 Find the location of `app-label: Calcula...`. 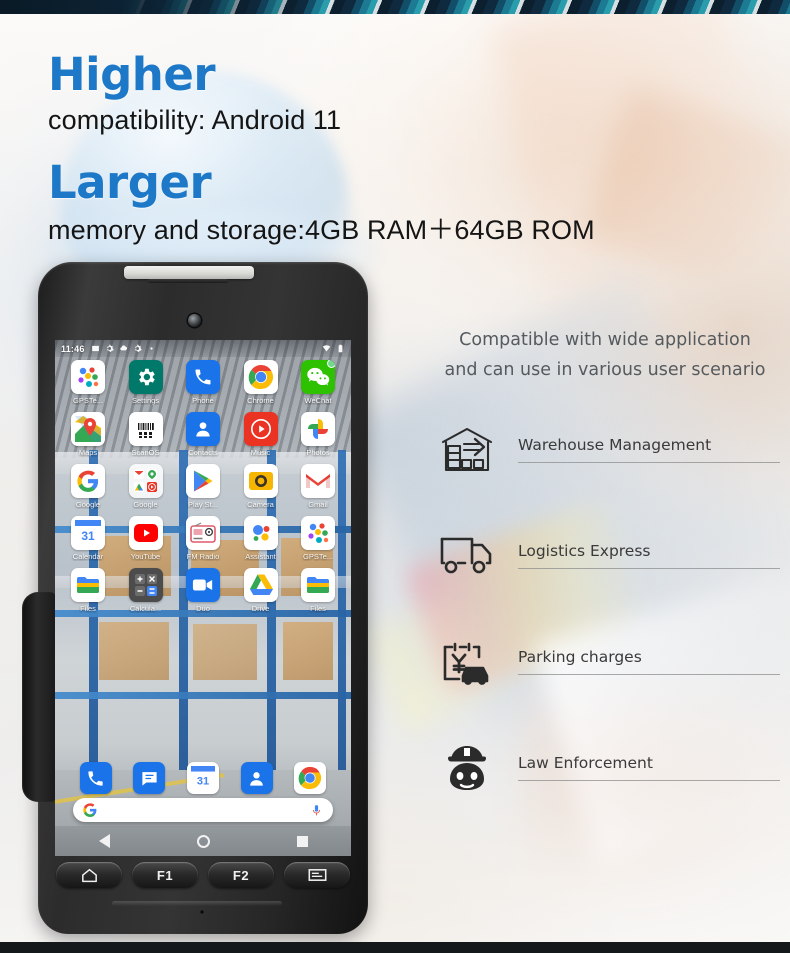

app-label: Calcula... is located at coordinates (145, 608).